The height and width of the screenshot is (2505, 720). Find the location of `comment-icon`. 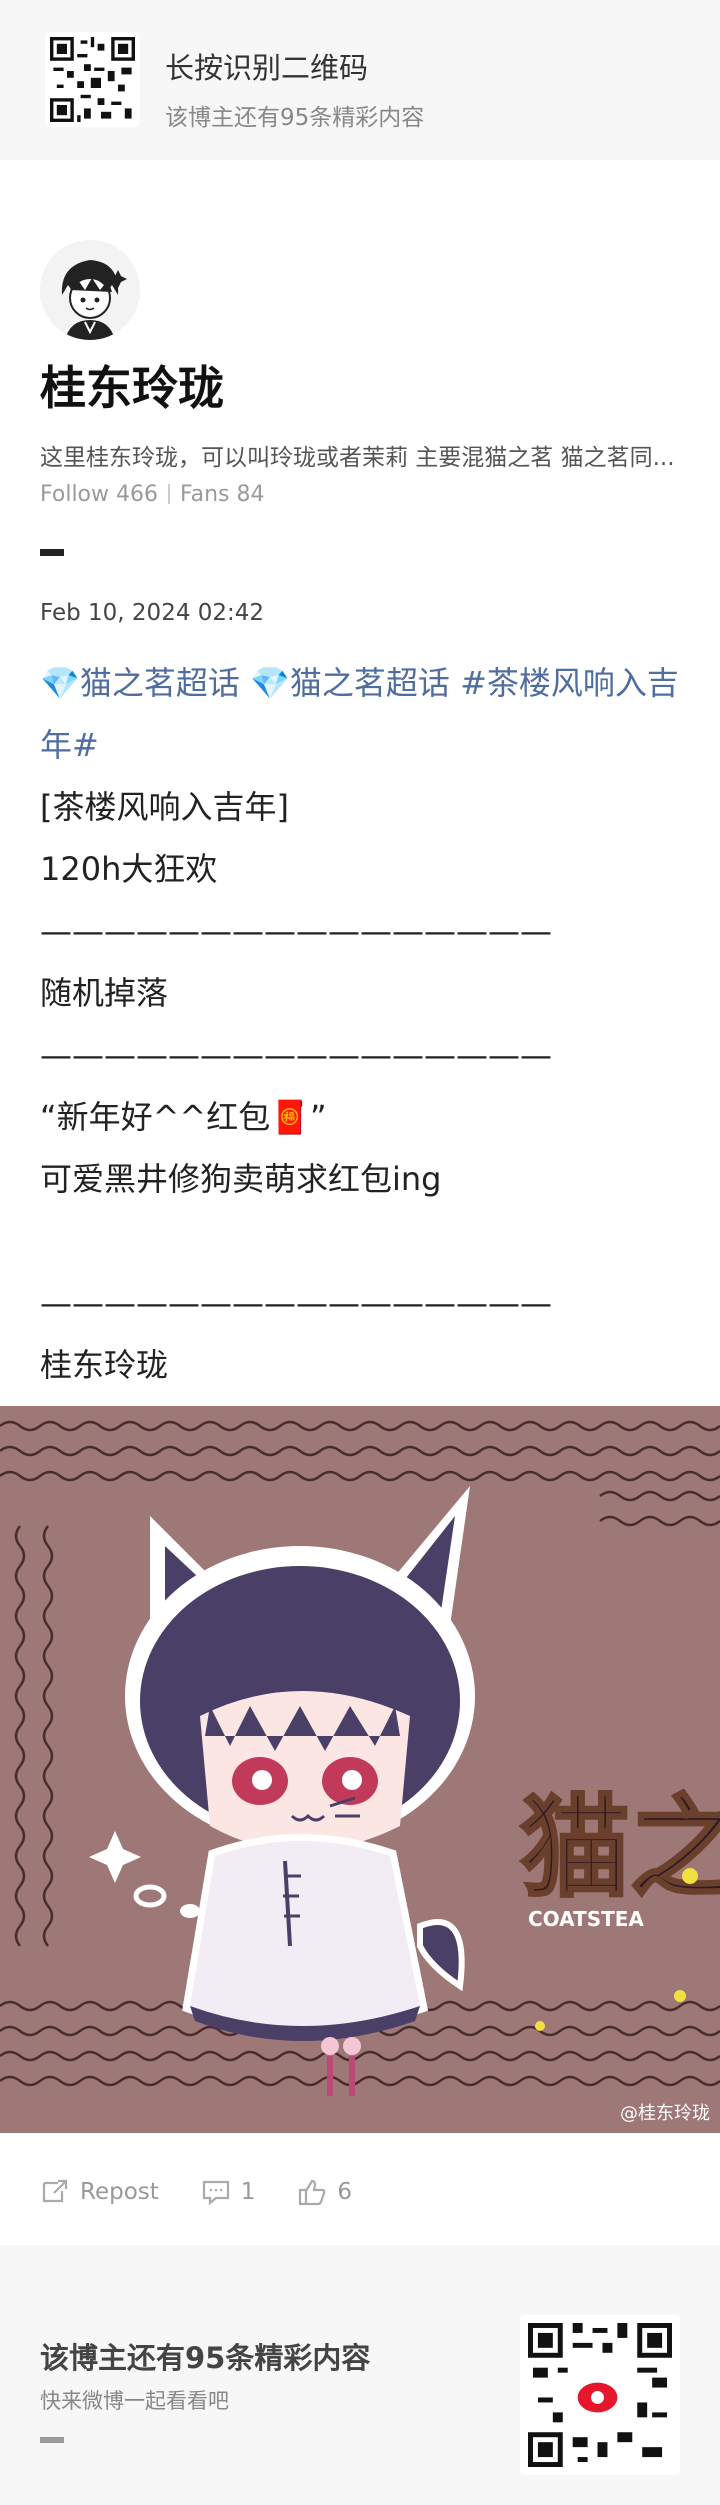

comment-icon is located at coordinates (215, 2193).